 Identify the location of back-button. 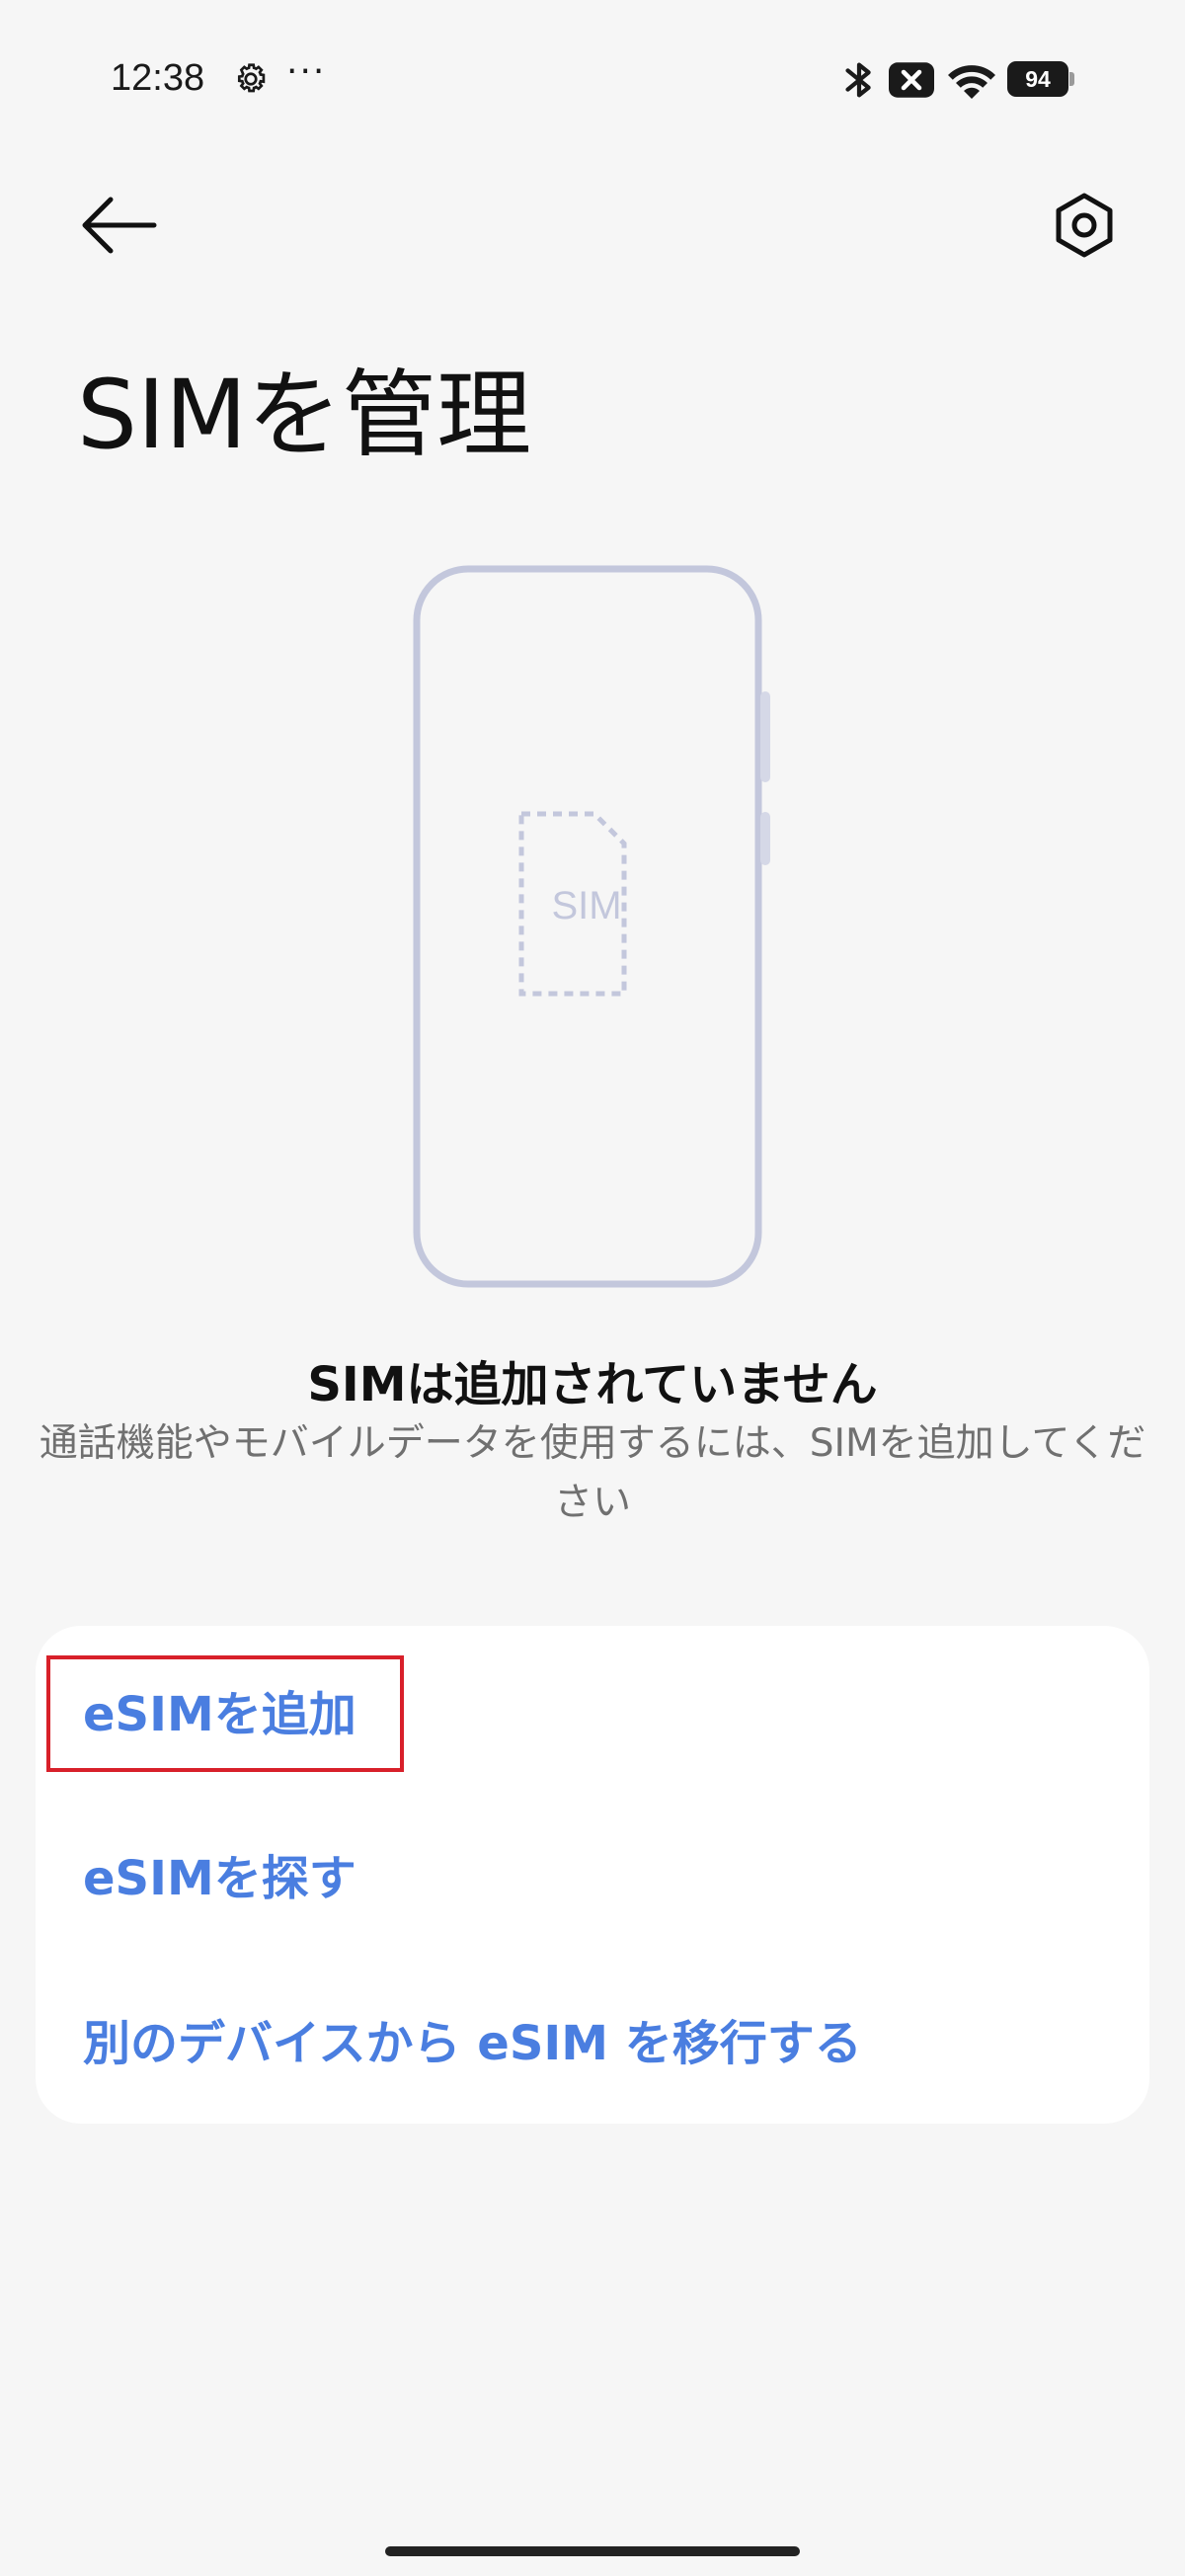
(121, 225).